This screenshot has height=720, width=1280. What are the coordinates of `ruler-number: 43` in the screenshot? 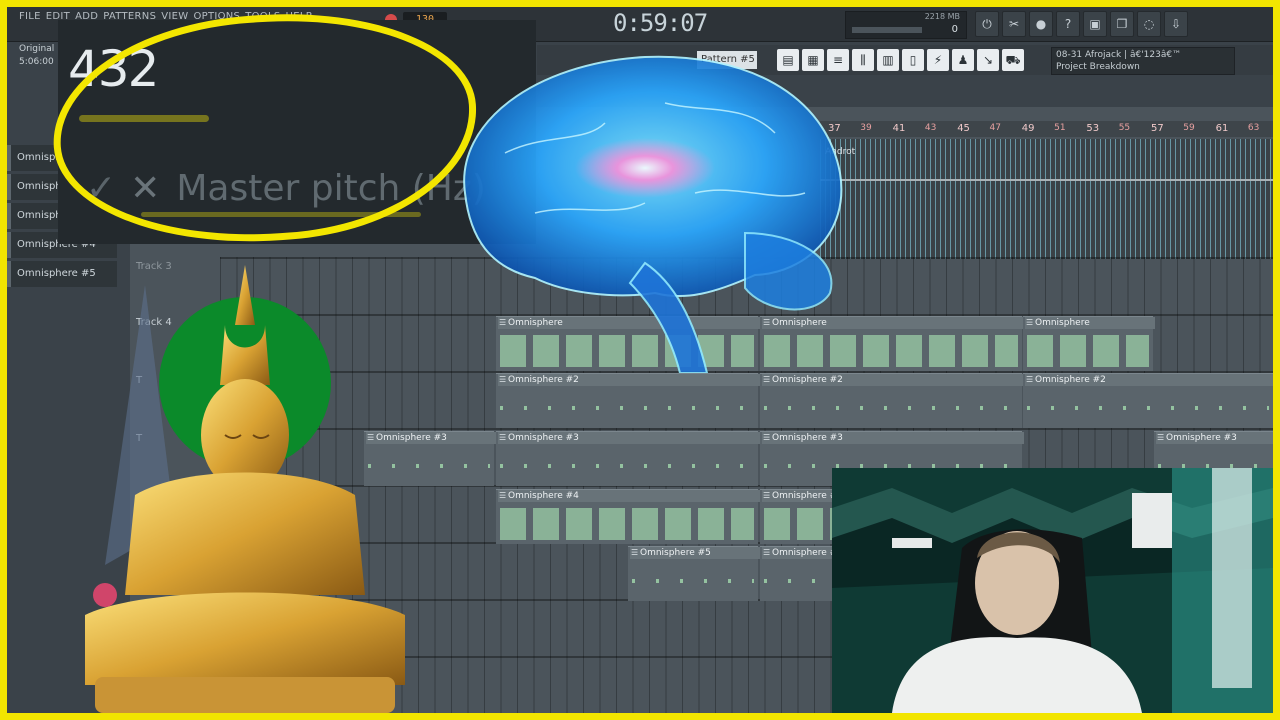 It's located at (930, 128).